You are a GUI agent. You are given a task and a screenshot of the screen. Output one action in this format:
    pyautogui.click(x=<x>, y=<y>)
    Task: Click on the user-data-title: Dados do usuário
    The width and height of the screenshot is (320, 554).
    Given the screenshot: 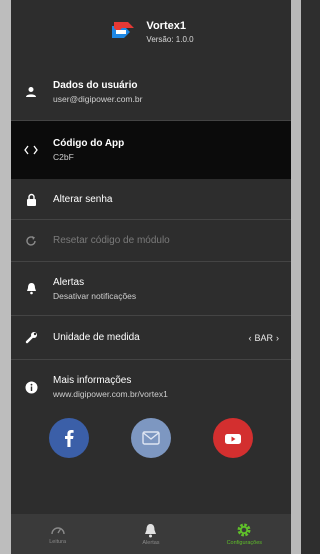 What is the action you would take?
    pyautogui.click(x=95, y=85)
    